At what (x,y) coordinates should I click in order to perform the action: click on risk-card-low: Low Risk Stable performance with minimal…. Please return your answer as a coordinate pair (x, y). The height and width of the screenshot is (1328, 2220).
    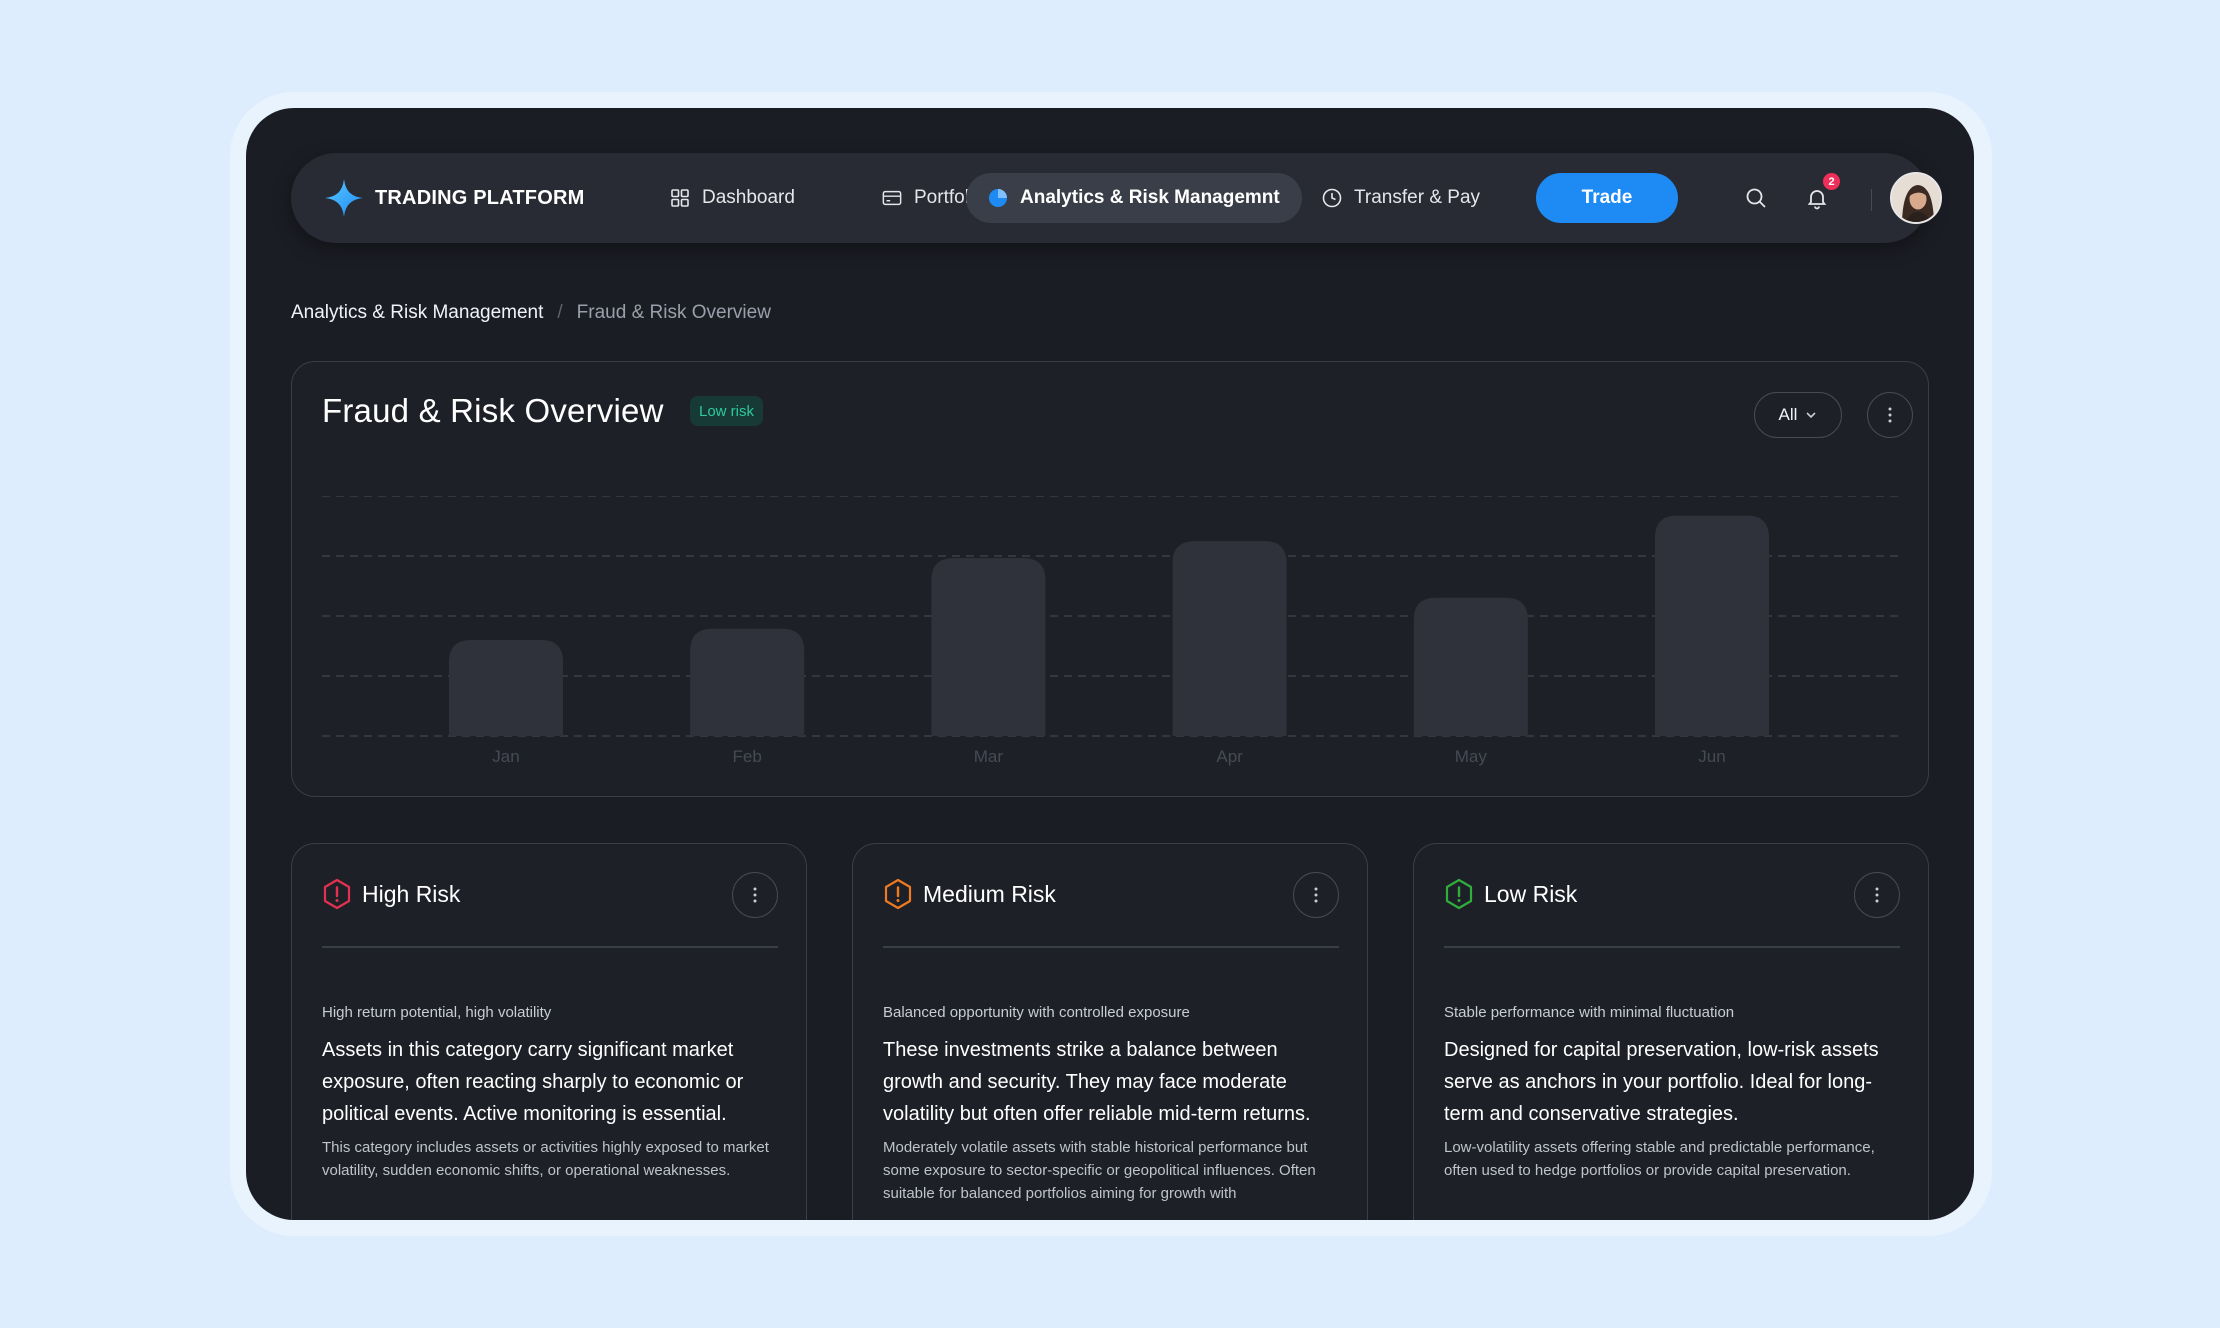
    Looking at the image, I should click on (1671, 1031).